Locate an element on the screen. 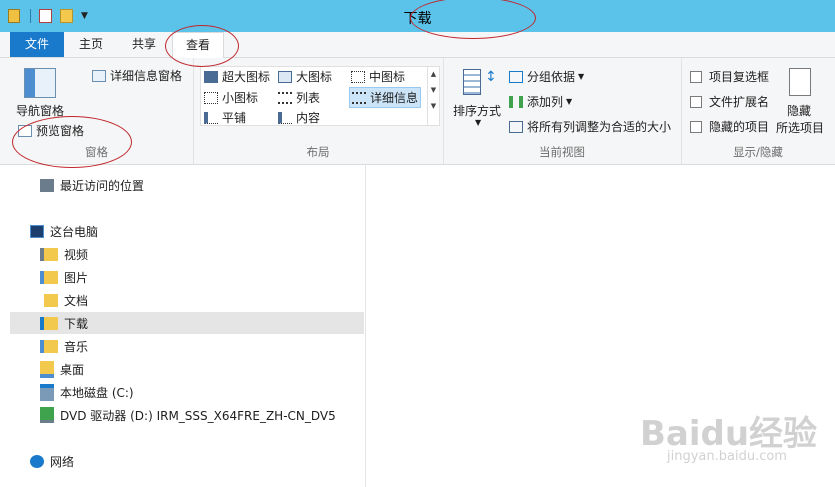  navigation-pane-button: 导航窗格 is located at coordinates (40, 110).